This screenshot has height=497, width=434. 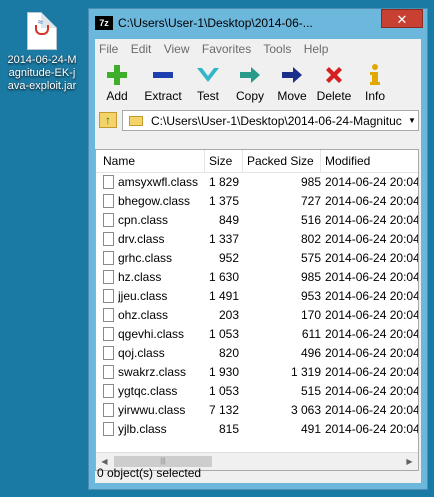 What do you see at coordinates (223, 201) in the screenshot?
I see `file-size: 1 375` at bounding box center [223, 201].